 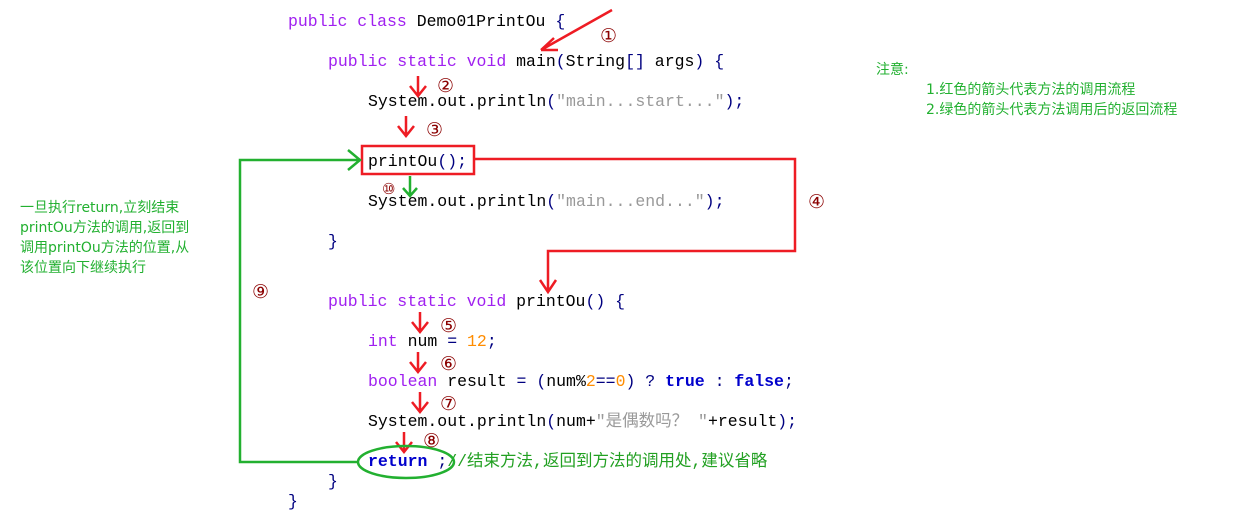 I want to click on step-4: ④, so click(x=816, y=202).